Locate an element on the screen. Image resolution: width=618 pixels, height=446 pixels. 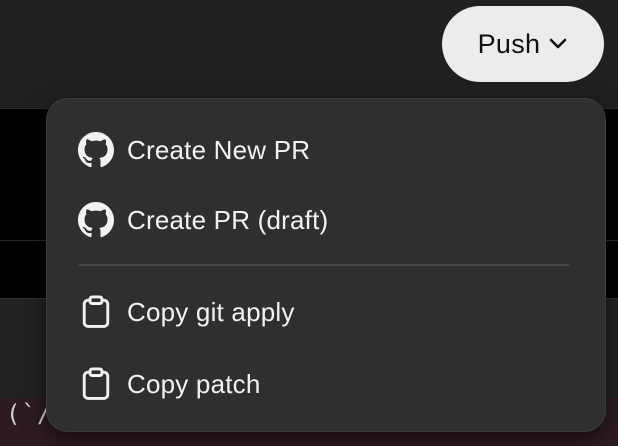
menu-item-create-pr-draft: Create PR (draft) is located at coordinates (327, 220).